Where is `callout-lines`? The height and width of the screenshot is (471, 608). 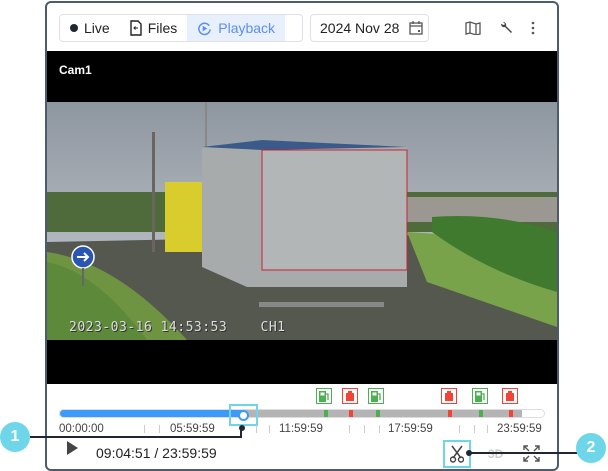 callout-lines is located at coordinates (305, 440).